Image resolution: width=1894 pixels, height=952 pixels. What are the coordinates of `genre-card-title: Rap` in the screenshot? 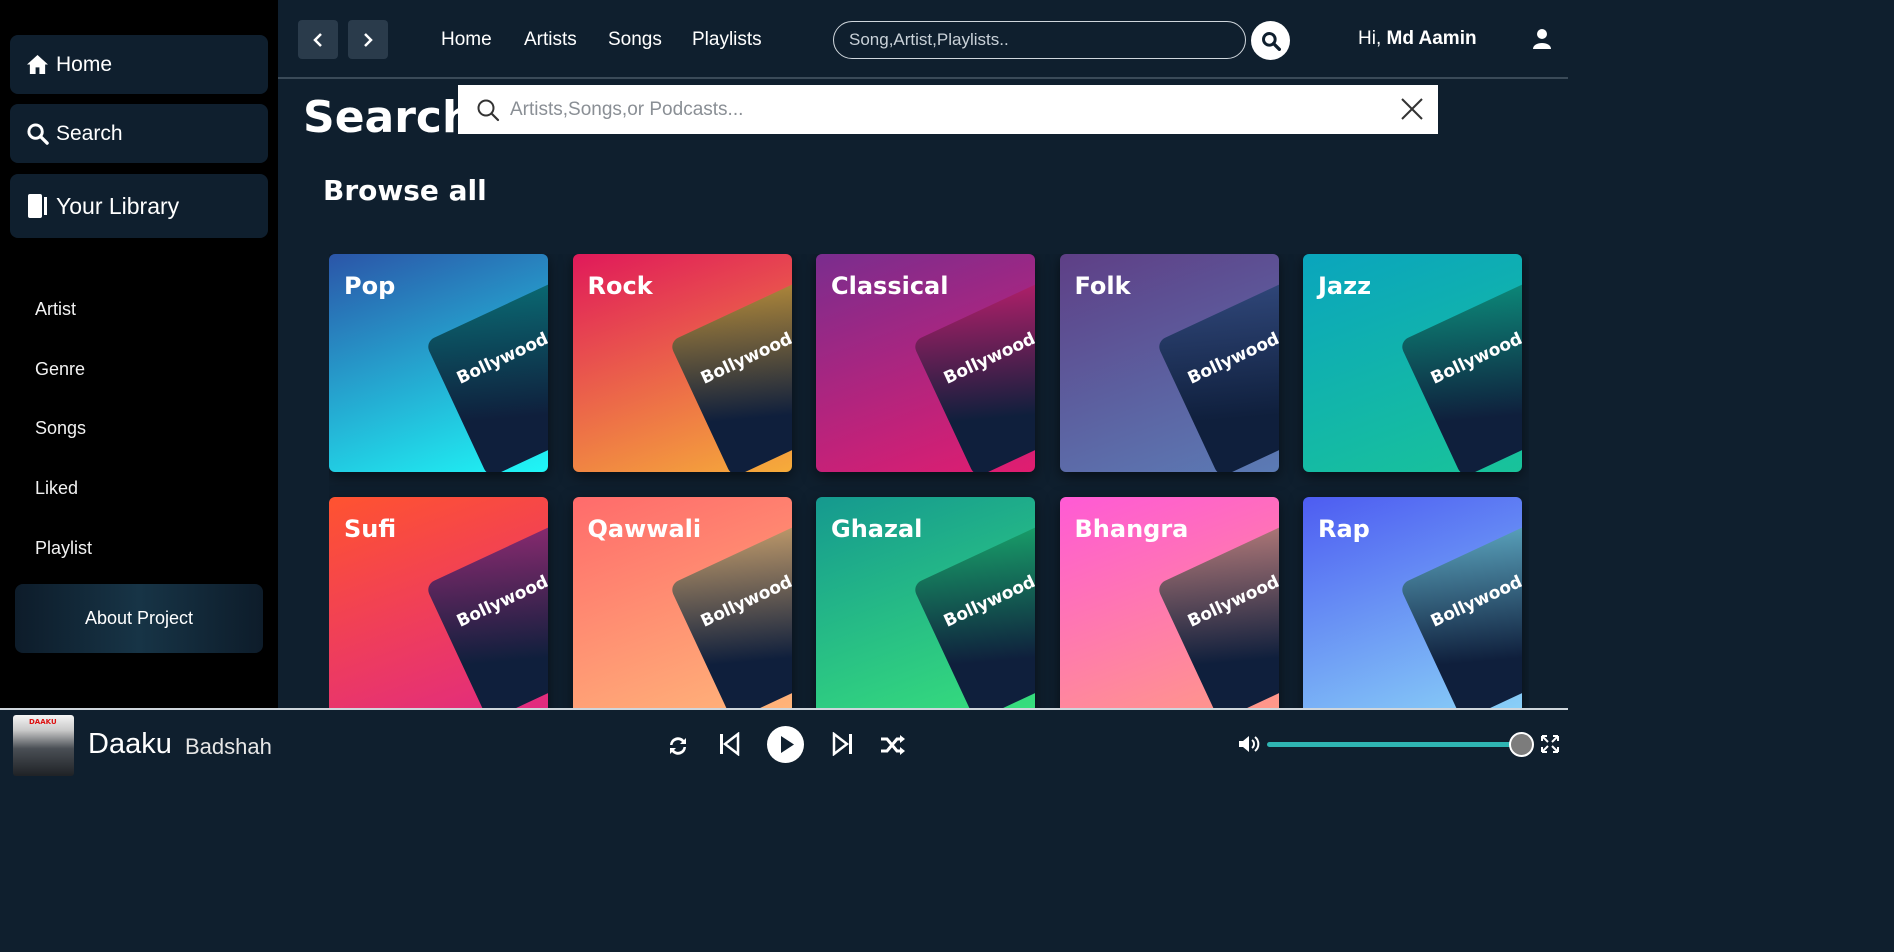 It's located at (1344, 529).